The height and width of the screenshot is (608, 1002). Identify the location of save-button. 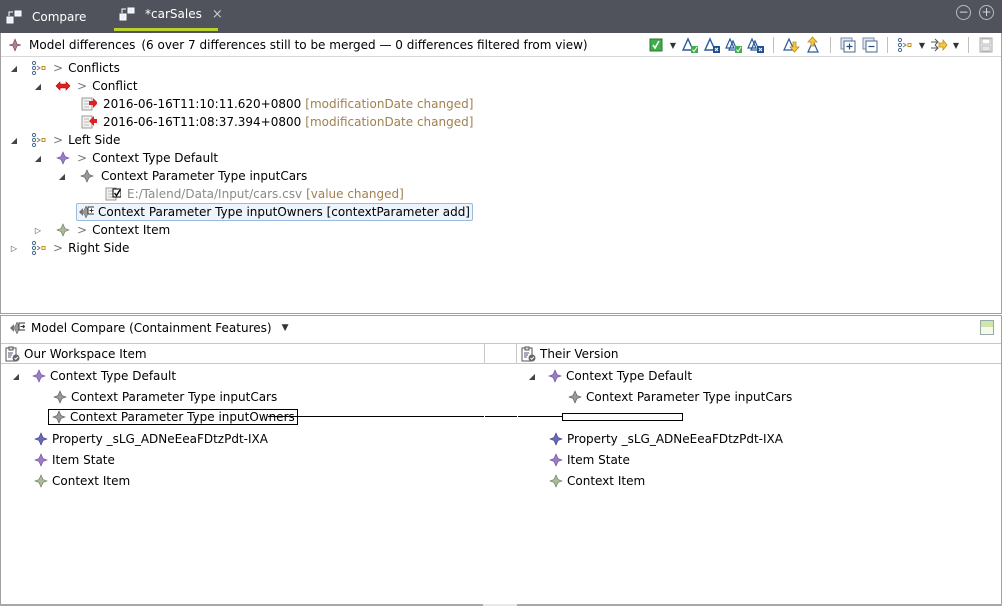
(986, 45).